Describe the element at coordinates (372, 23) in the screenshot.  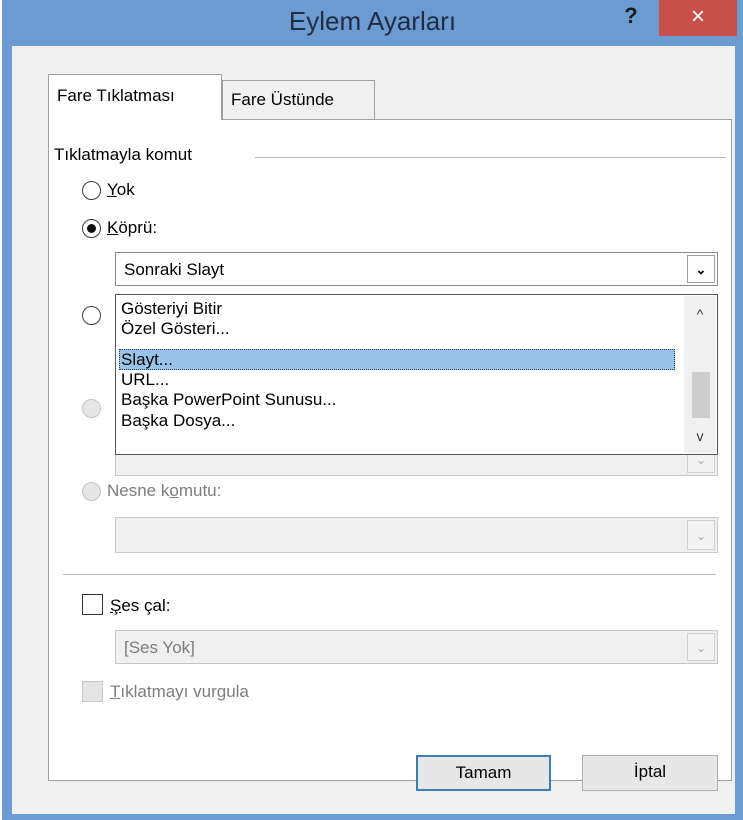
I see `title-bar: Eylem Ayarları ? ×` at that location.